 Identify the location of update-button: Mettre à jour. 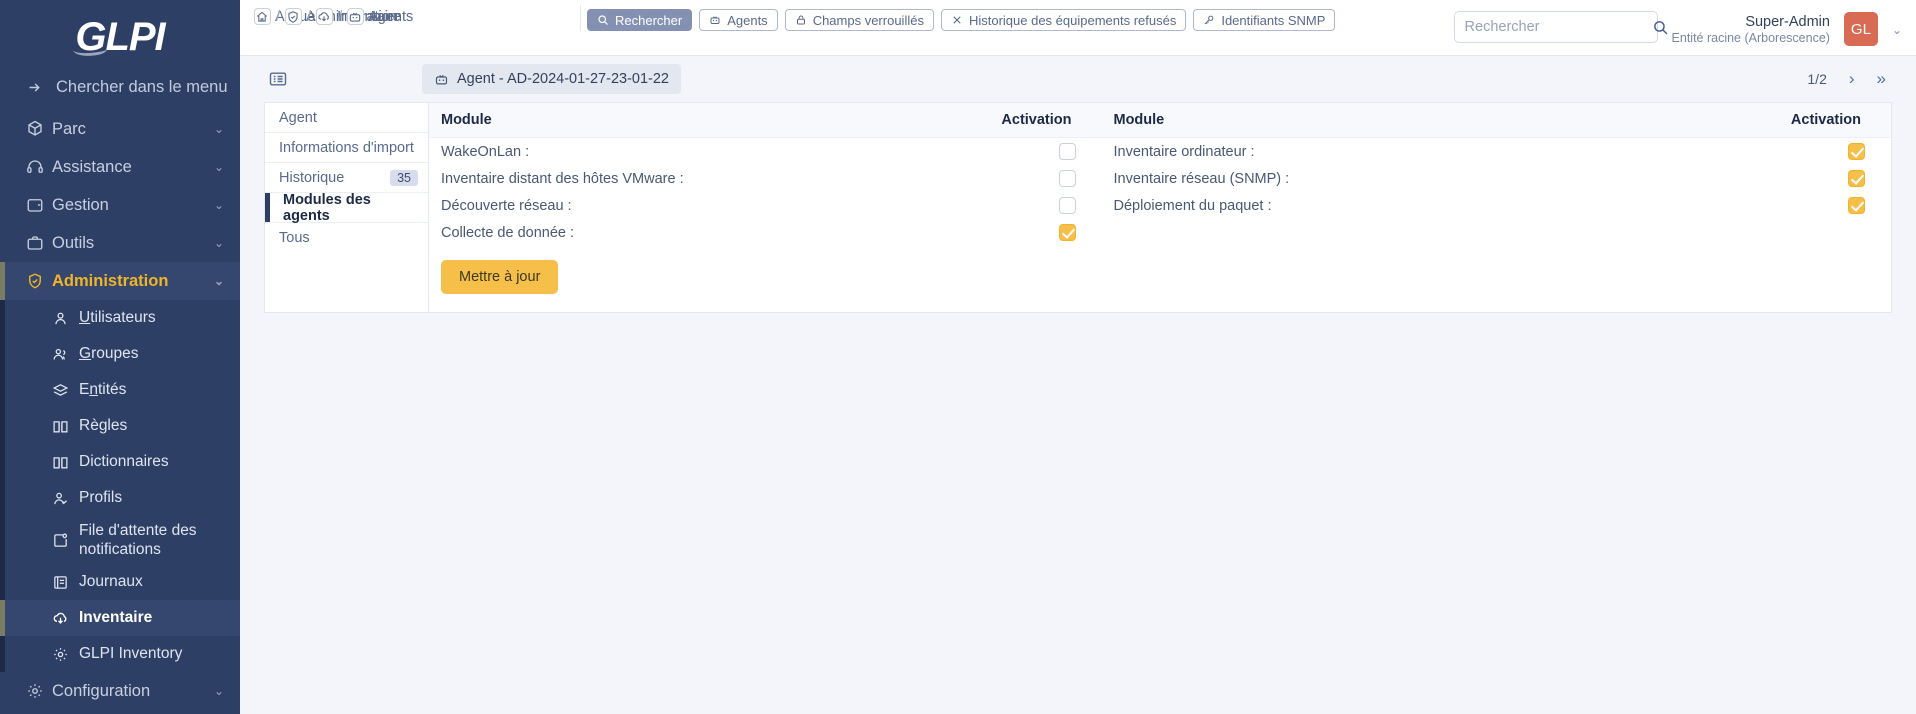
(500, 277).